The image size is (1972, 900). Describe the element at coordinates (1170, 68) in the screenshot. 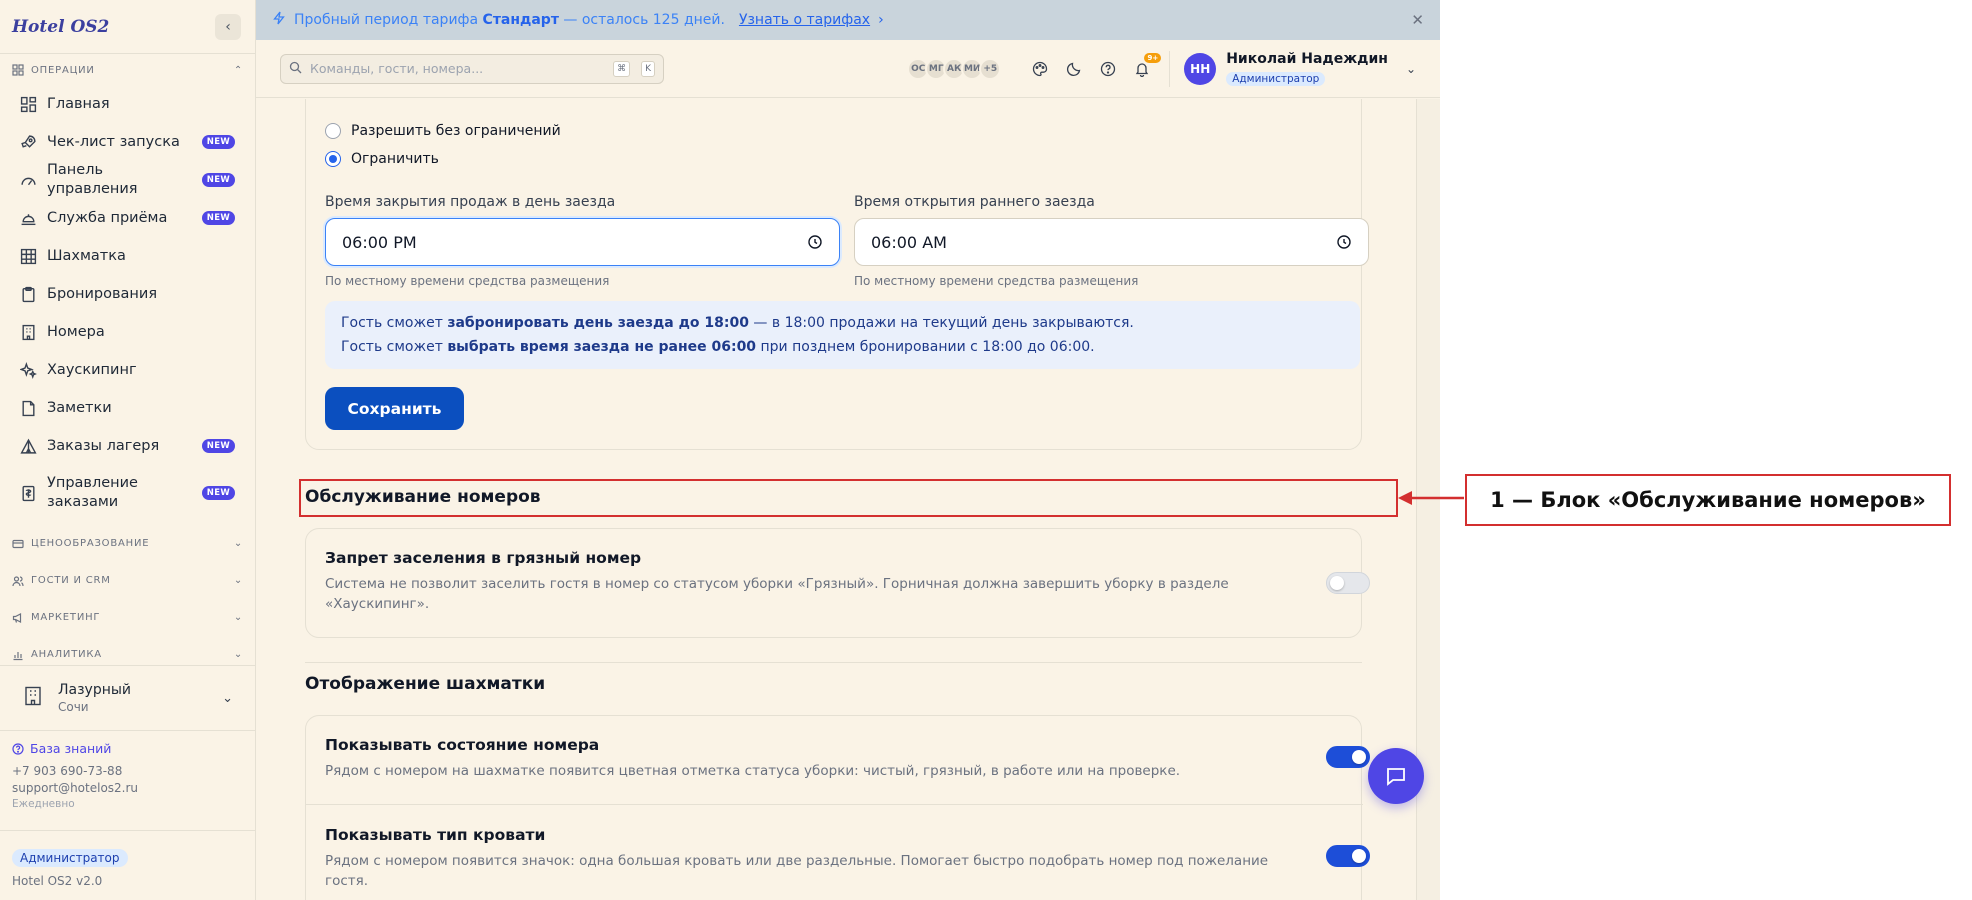

I see `divider` at that location.